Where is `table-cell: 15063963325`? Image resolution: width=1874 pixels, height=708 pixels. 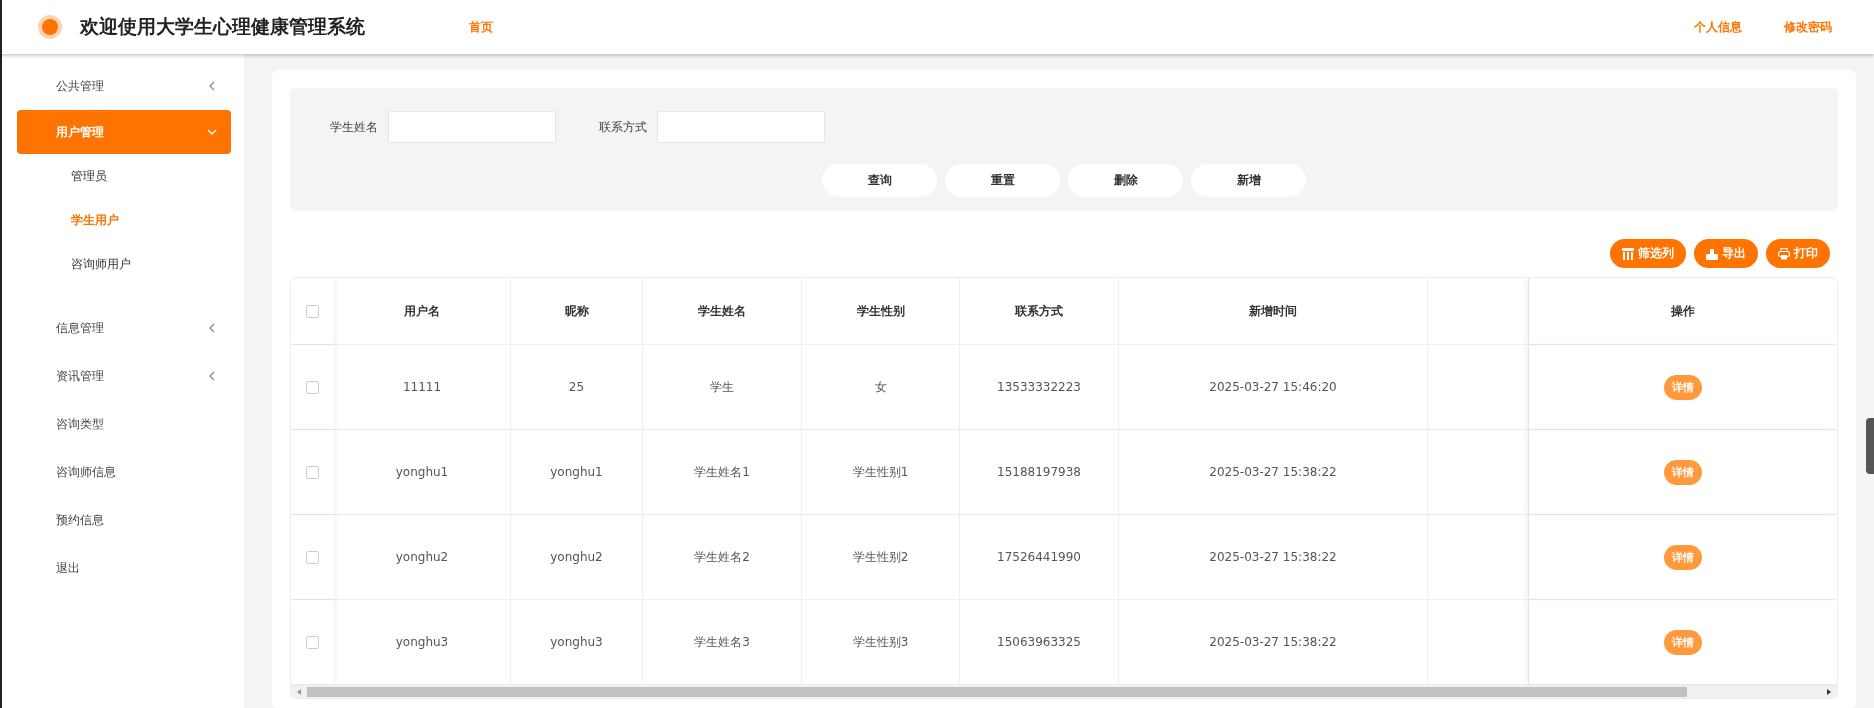 table-cell: 15063963325 is located at coordinates (1039, 642).